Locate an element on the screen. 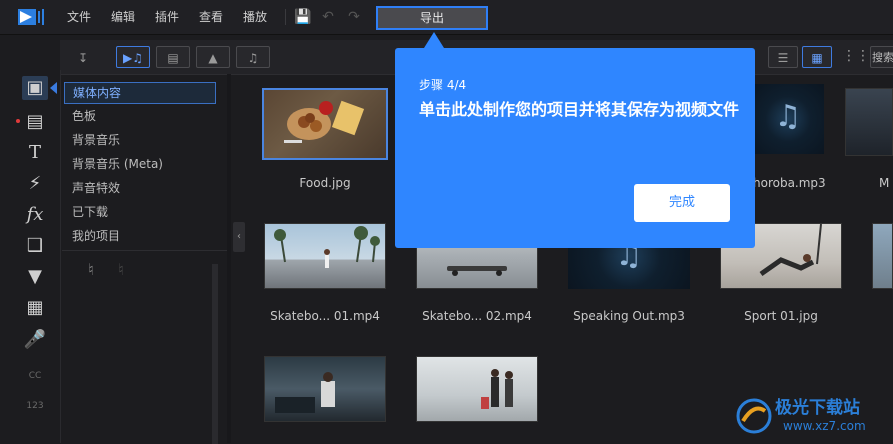  filter-audio-button: ♫ is located at coordinates (253, 57).